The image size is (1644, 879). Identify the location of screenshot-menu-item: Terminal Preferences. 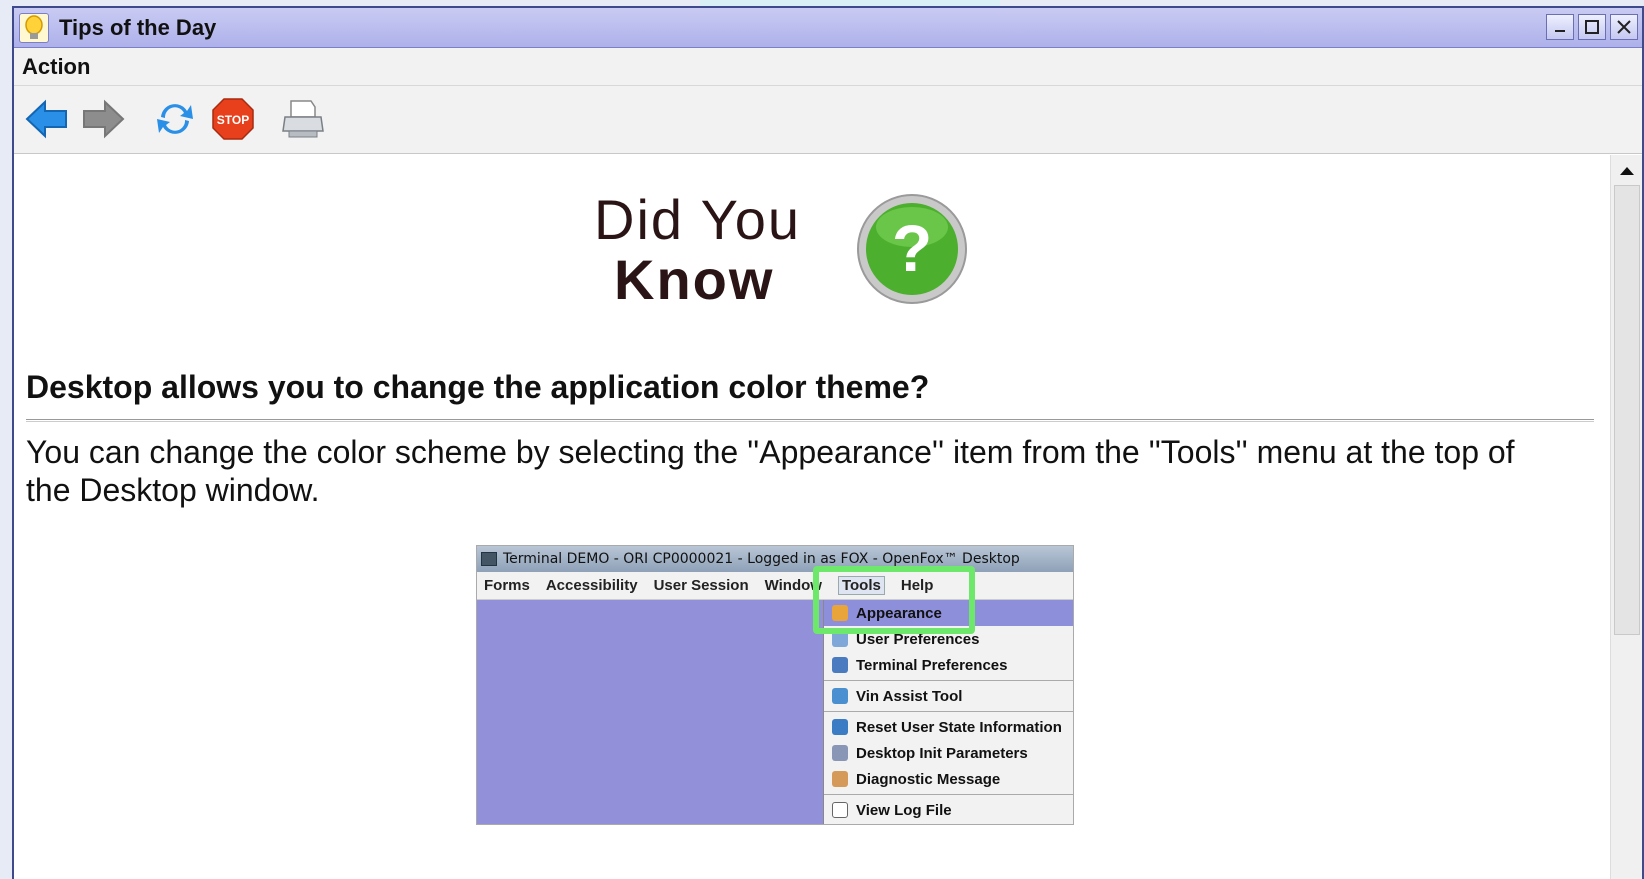
(948, 665).